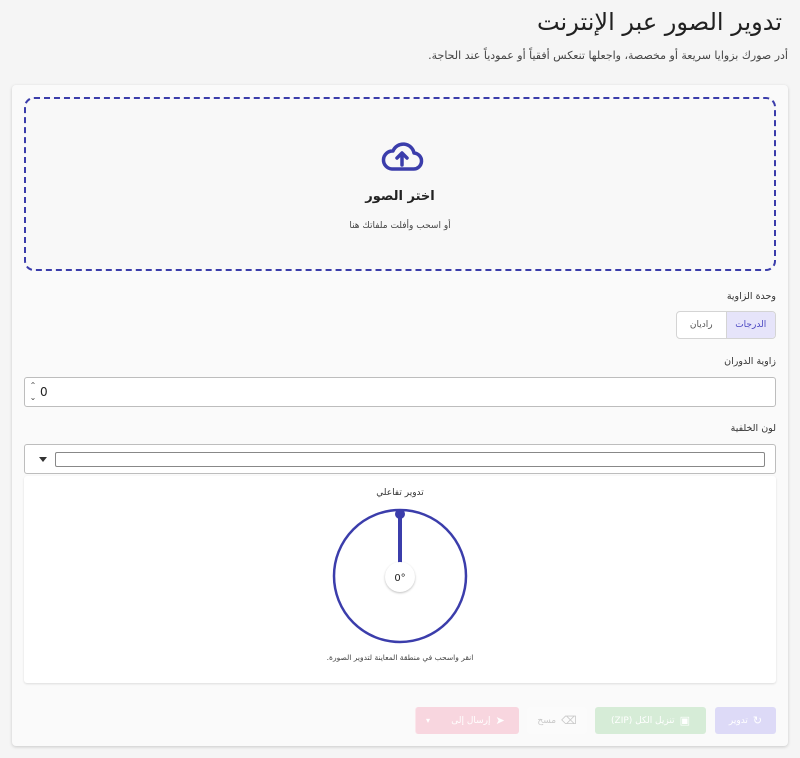  I want to click on page-title: تدوير الصور عبر الإنترنت, so click(659, 22).